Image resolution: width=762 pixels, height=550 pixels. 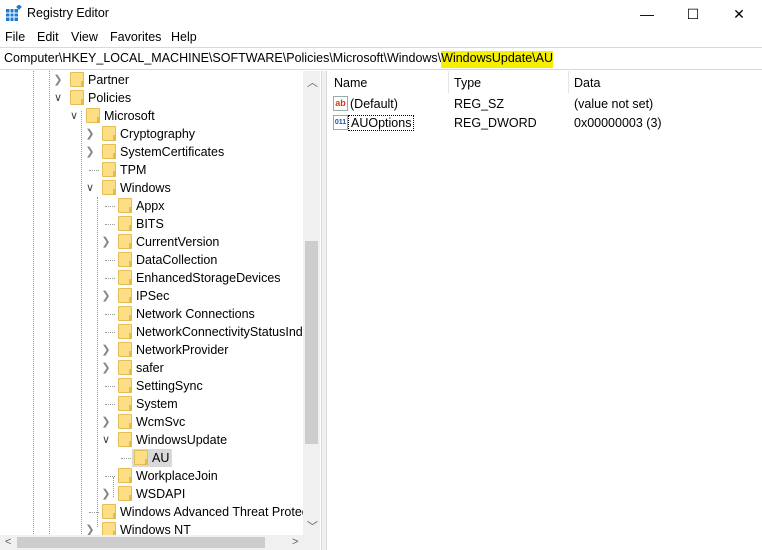 I want to click on tree-item: Appx, so click(x=151, y=206).